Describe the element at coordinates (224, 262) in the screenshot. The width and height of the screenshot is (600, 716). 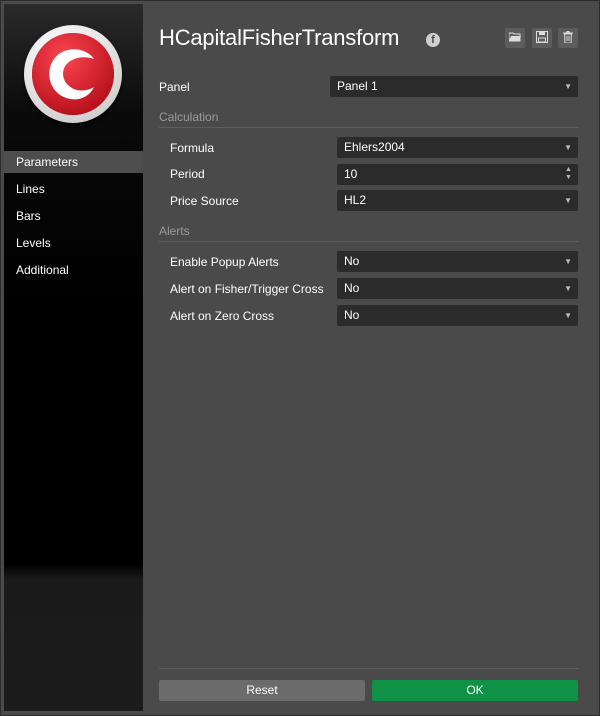
I see `popup-alerts-label: Enable Popup Alerts` at that location.